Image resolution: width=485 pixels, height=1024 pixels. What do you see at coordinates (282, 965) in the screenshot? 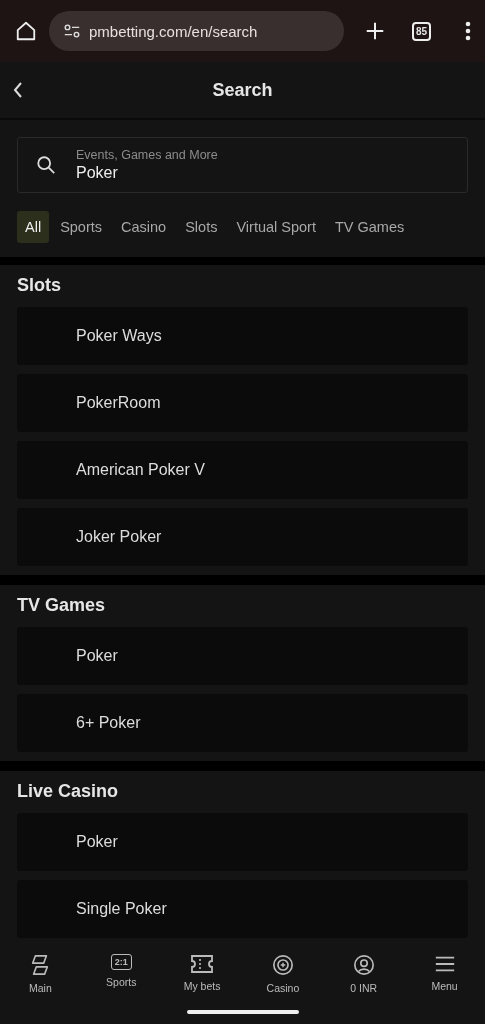
I see `chip-icon` at bounding box center [282, 965].